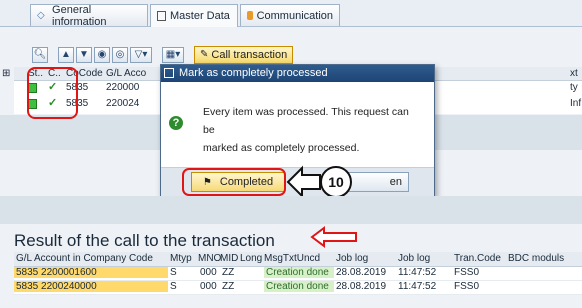  Describe the element at coordinates (169, 73) in the screenshot. I see `window-icon` at that location.